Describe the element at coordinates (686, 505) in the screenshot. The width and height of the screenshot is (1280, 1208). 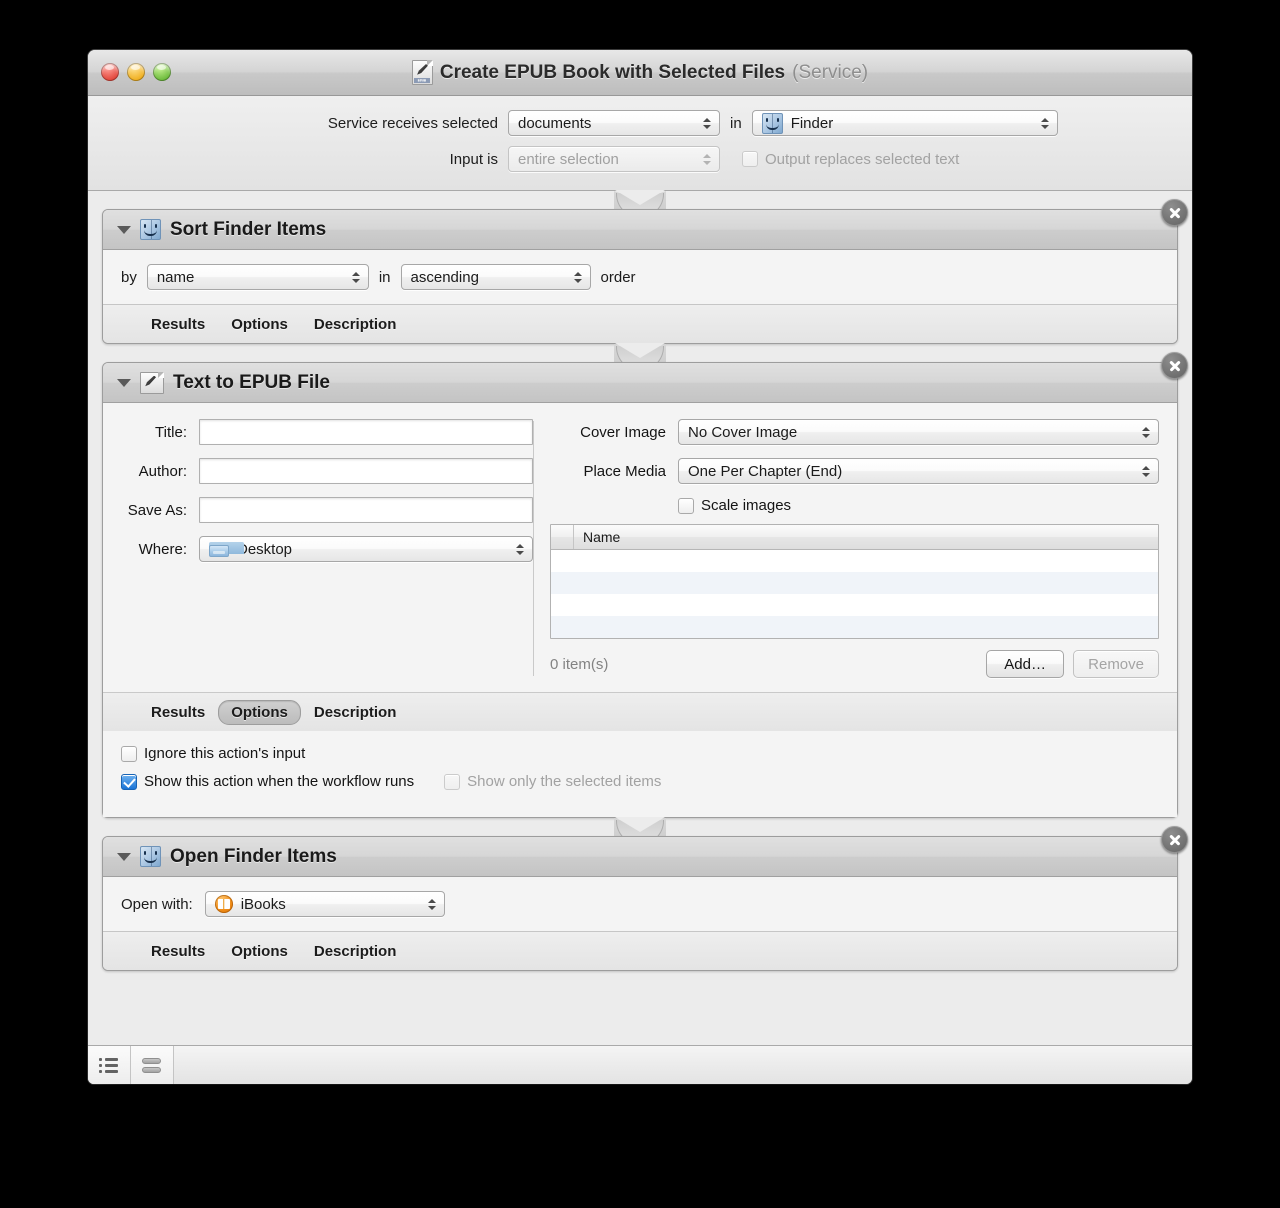
I see `scale-images-checkbox` at that location.